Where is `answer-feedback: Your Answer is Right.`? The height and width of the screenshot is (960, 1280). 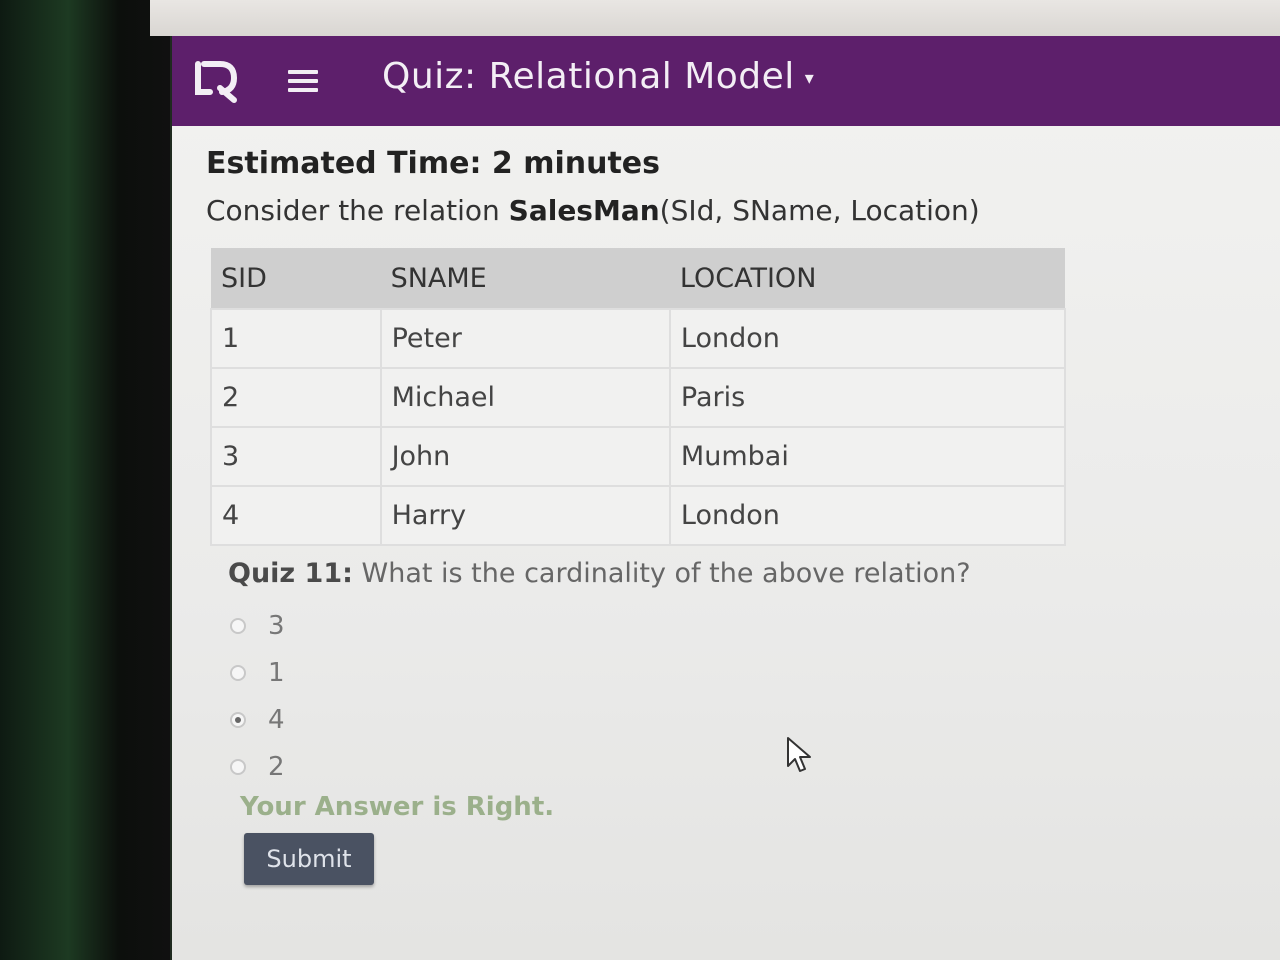
answer-feedback: Your Answer is Right. is located at coordinates (397, 807).